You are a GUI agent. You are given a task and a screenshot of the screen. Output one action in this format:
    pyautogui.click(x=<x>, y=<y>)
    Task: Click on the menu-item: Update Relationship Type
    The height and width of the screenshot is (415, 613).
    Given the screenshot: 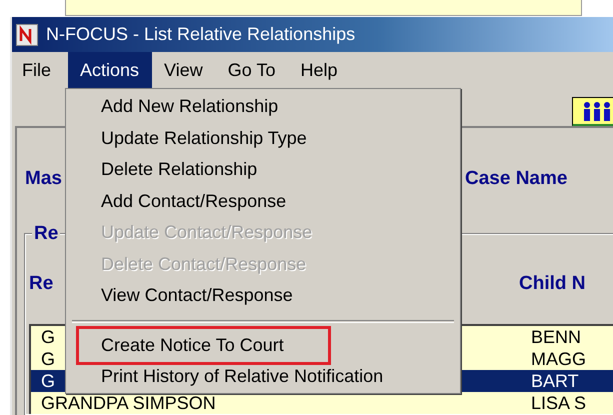 What is the action you would take?
    pyautogui.click(x=263, y=138)
    